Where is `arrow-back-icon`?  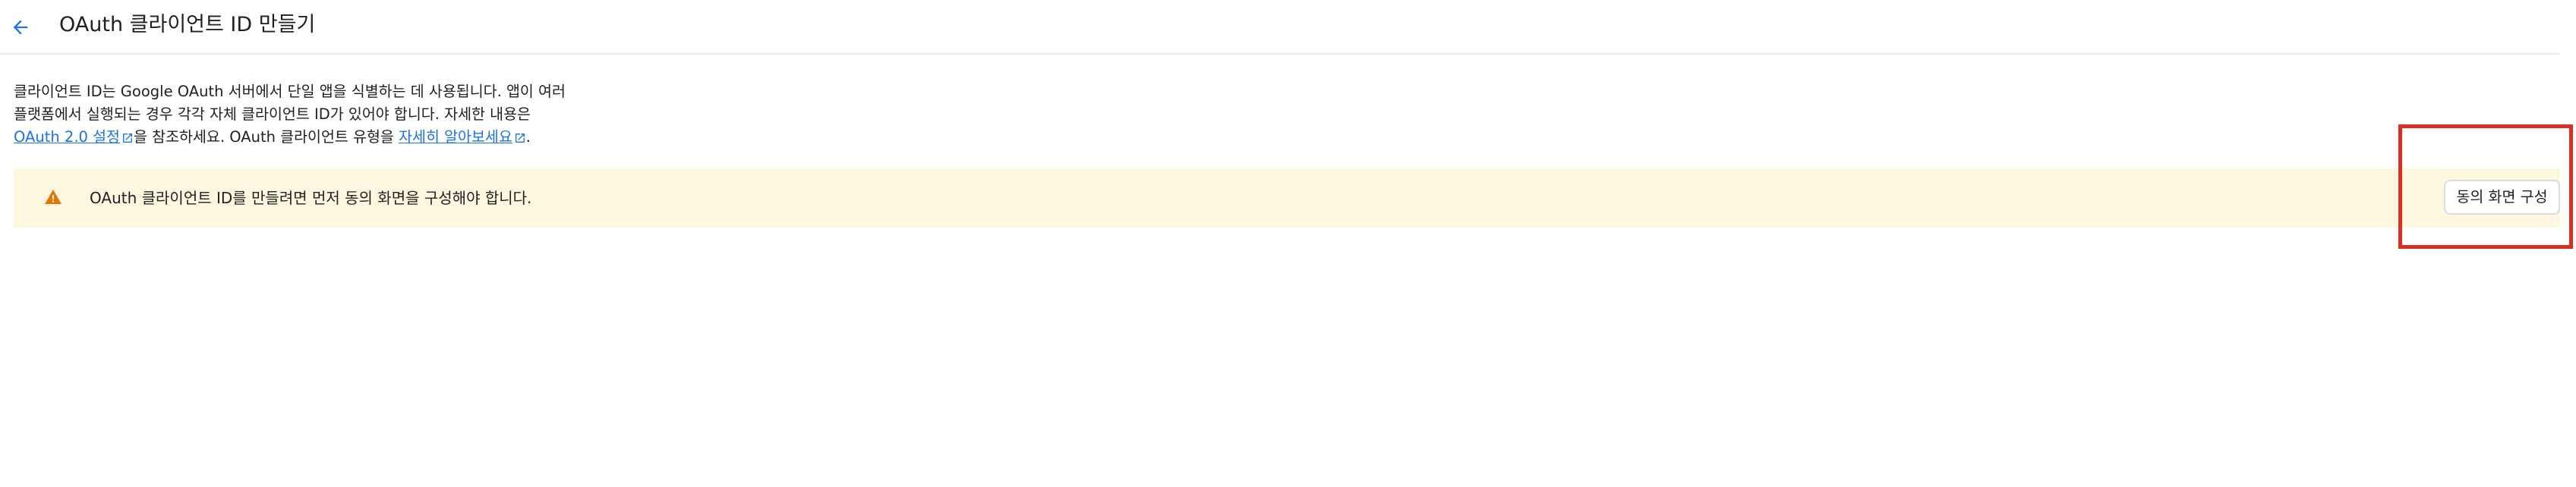
arrow-back-icon is located at coordinates (20, 28).